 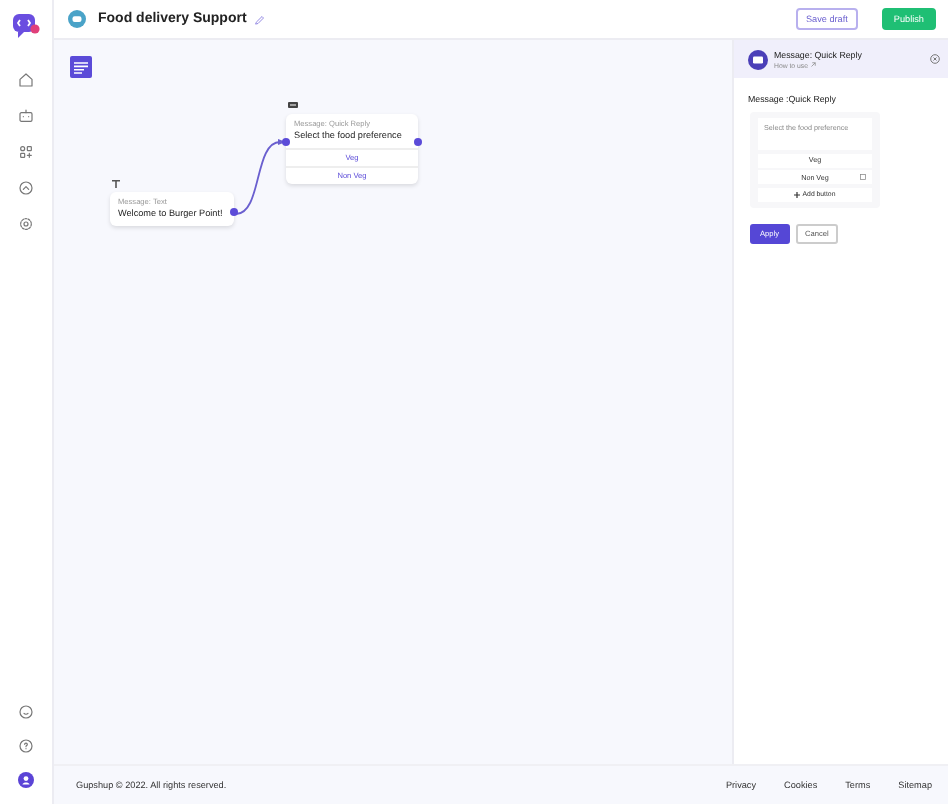 What do you see at coordinates (293, 105) in the screenshot?
I see `quick-reply-type-icon` at bounding box center [293, 105].